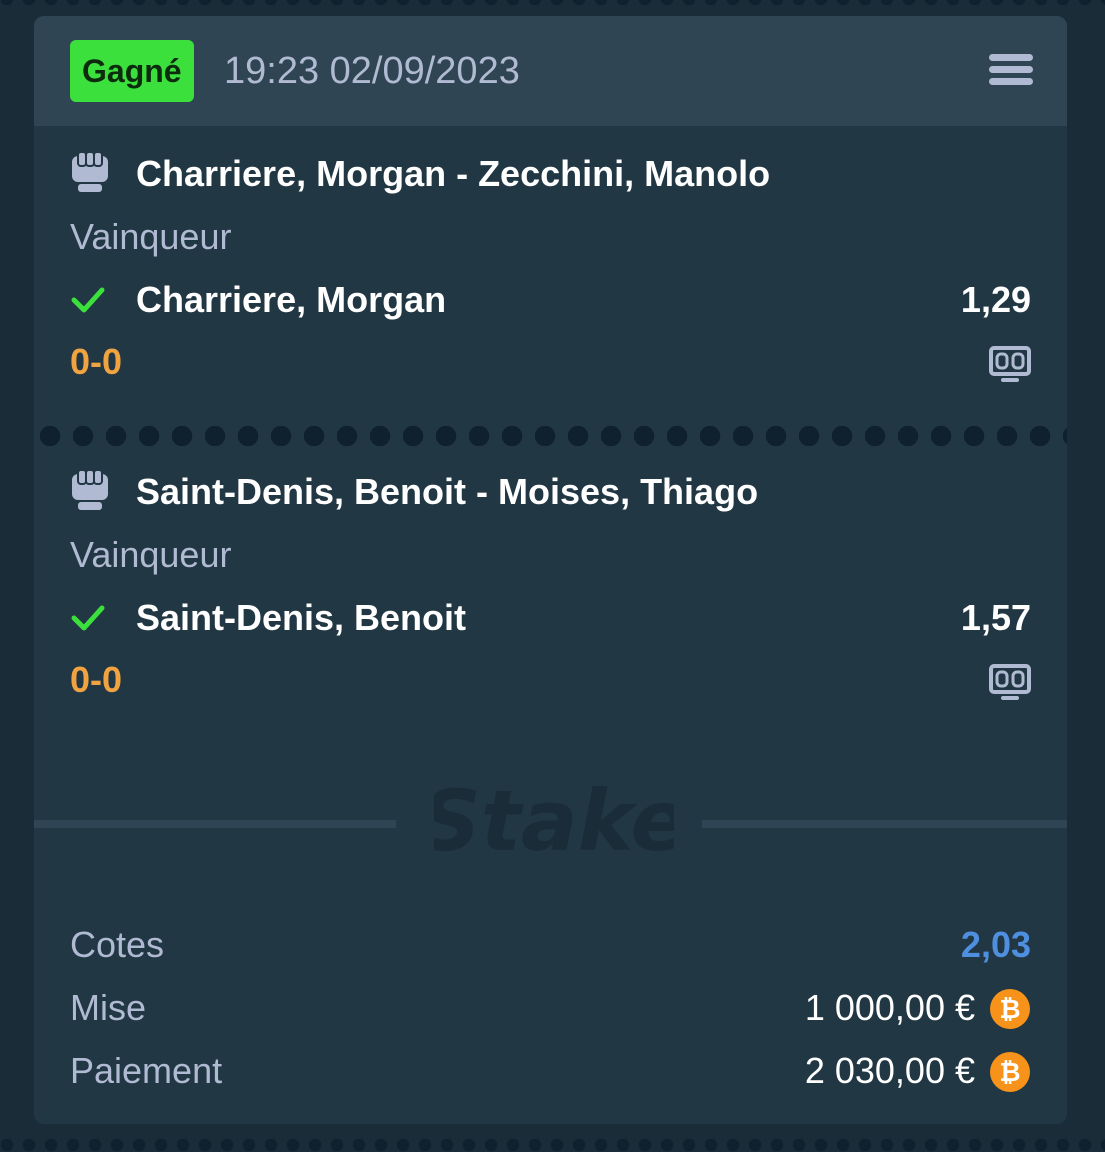 The image size is (1105, 1152). What do you see at coordinates (996, 945) in the screenshot?
I see `total-odds-value: 2,03` at bounding box center [996, 945].